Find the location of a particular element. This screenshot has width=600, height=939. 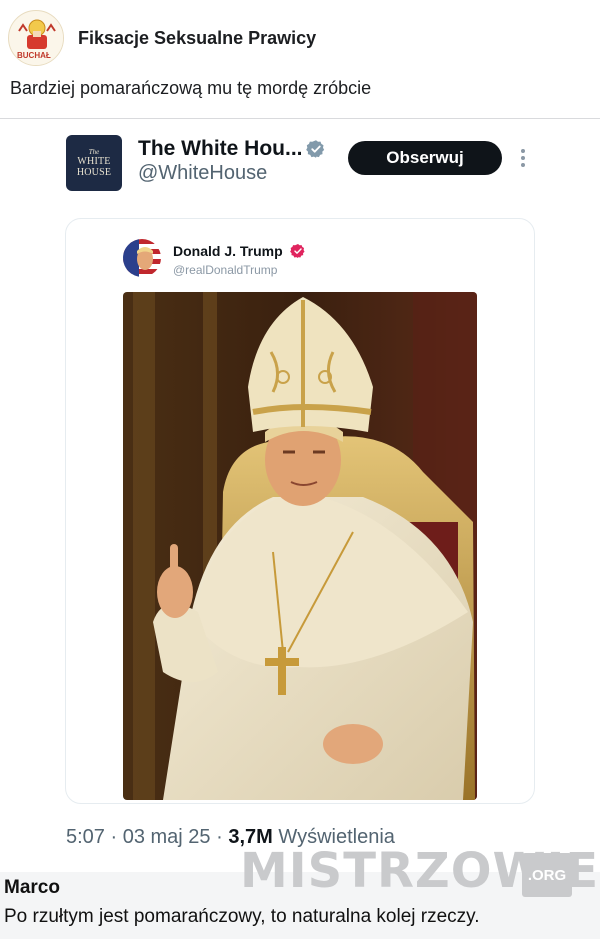

whitehouse-avatar: The WHITE HOUSE is located at coordinates (94, 163).